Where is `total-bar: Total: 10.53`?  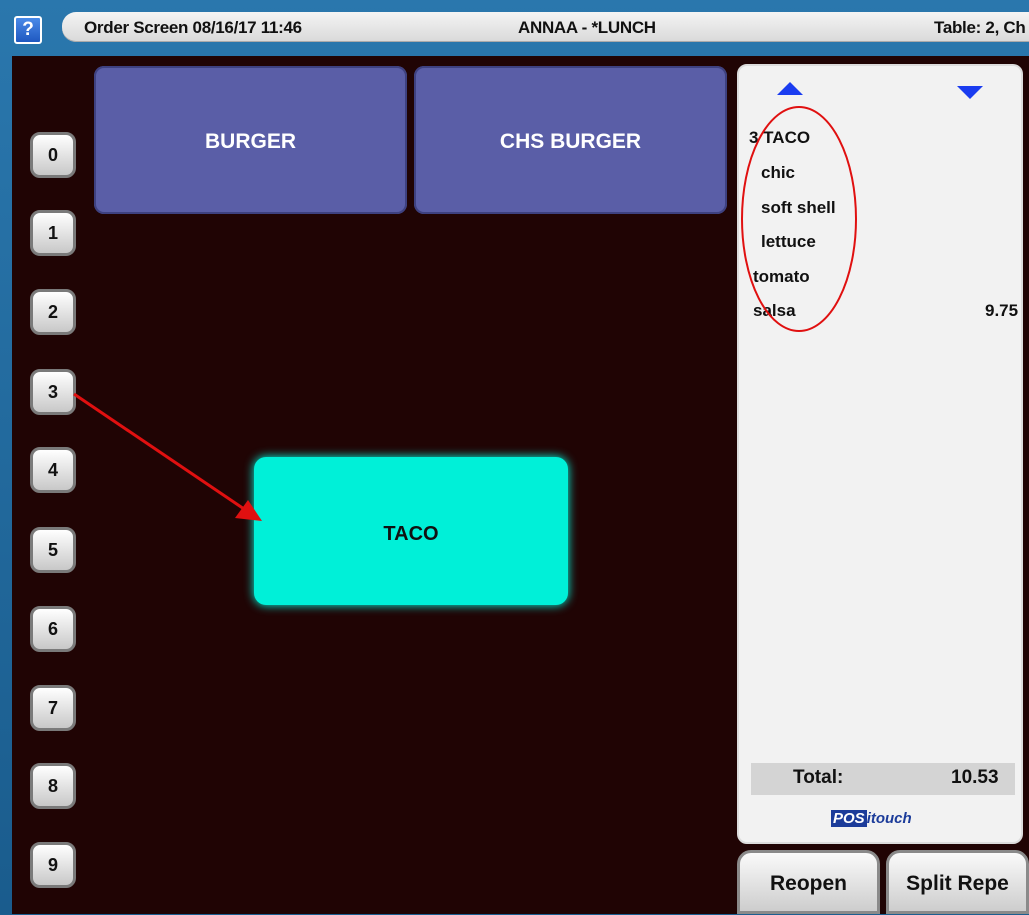 total-bar: Total: 10.53 is located at coordinates (883, 779).